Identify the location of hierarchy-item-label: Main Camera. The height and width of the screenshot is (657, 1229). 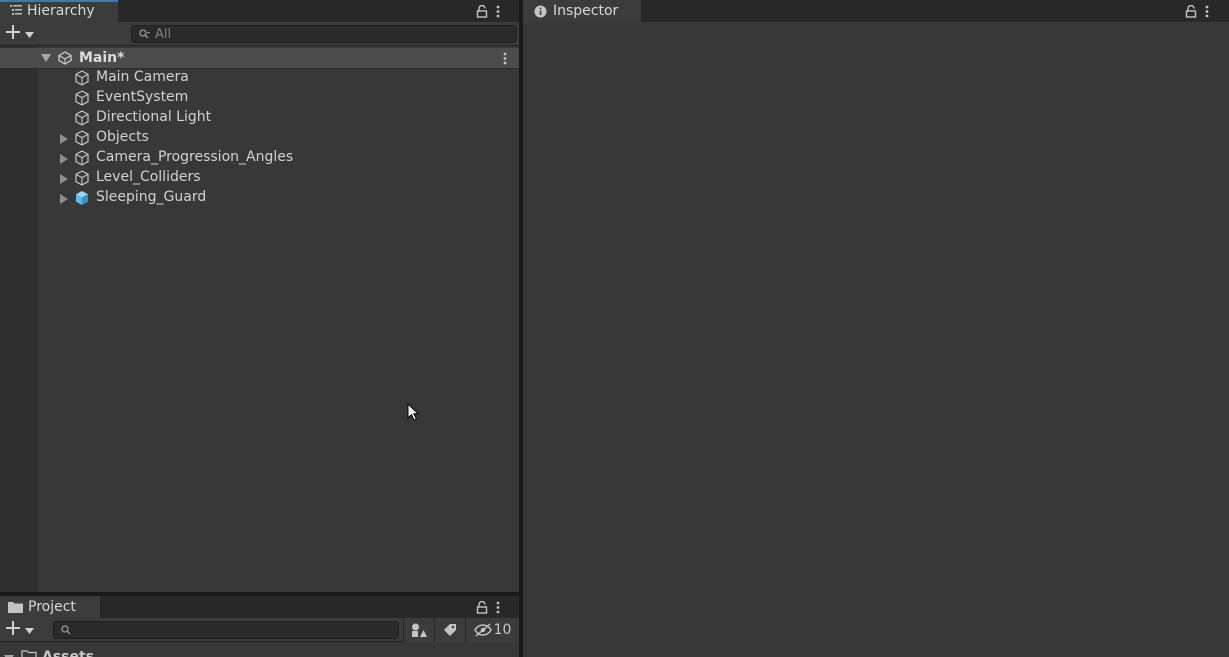
(142, 77).